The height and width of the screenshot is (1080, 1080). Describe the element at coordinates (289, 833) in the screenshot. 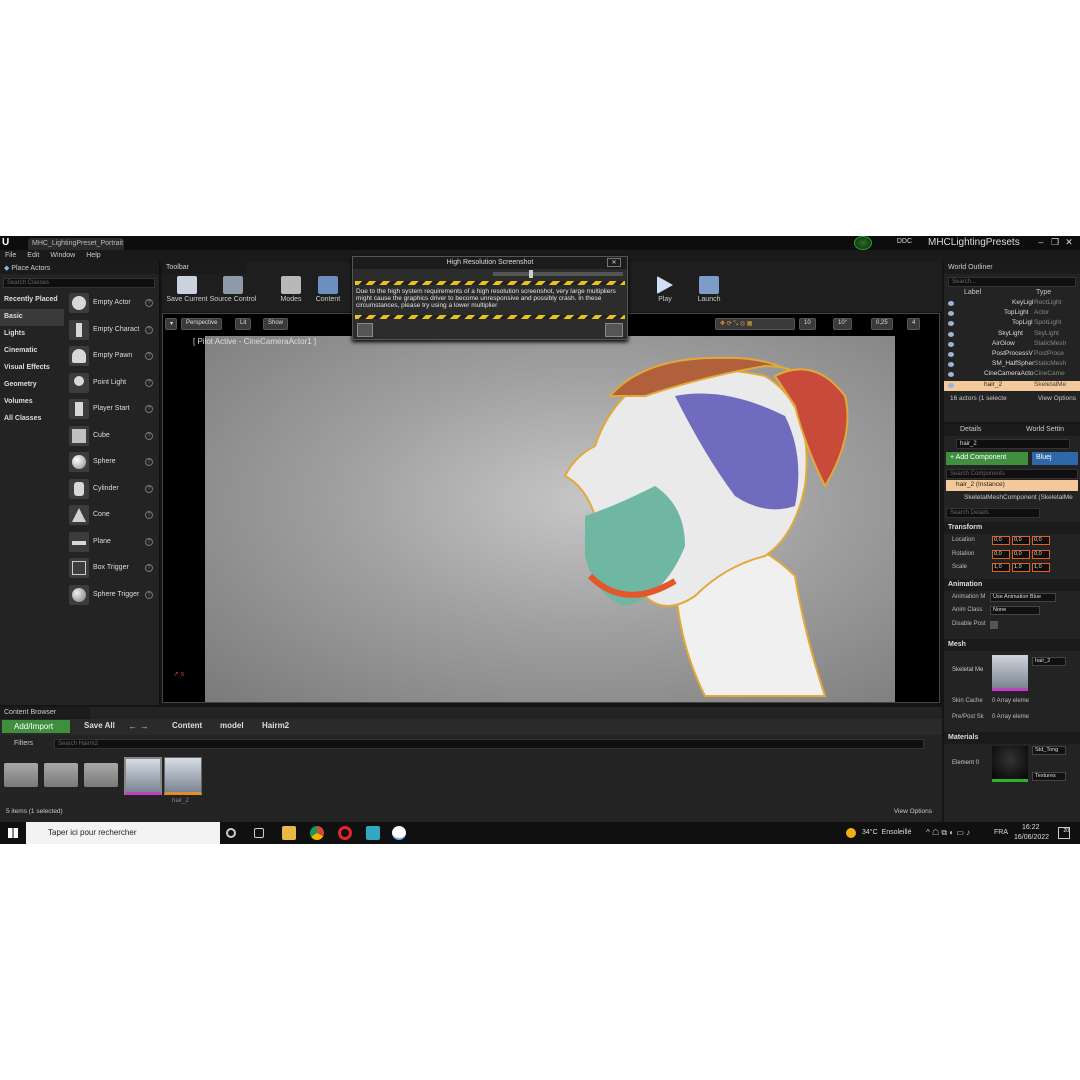

I see `file-explorer-icon` at that location.